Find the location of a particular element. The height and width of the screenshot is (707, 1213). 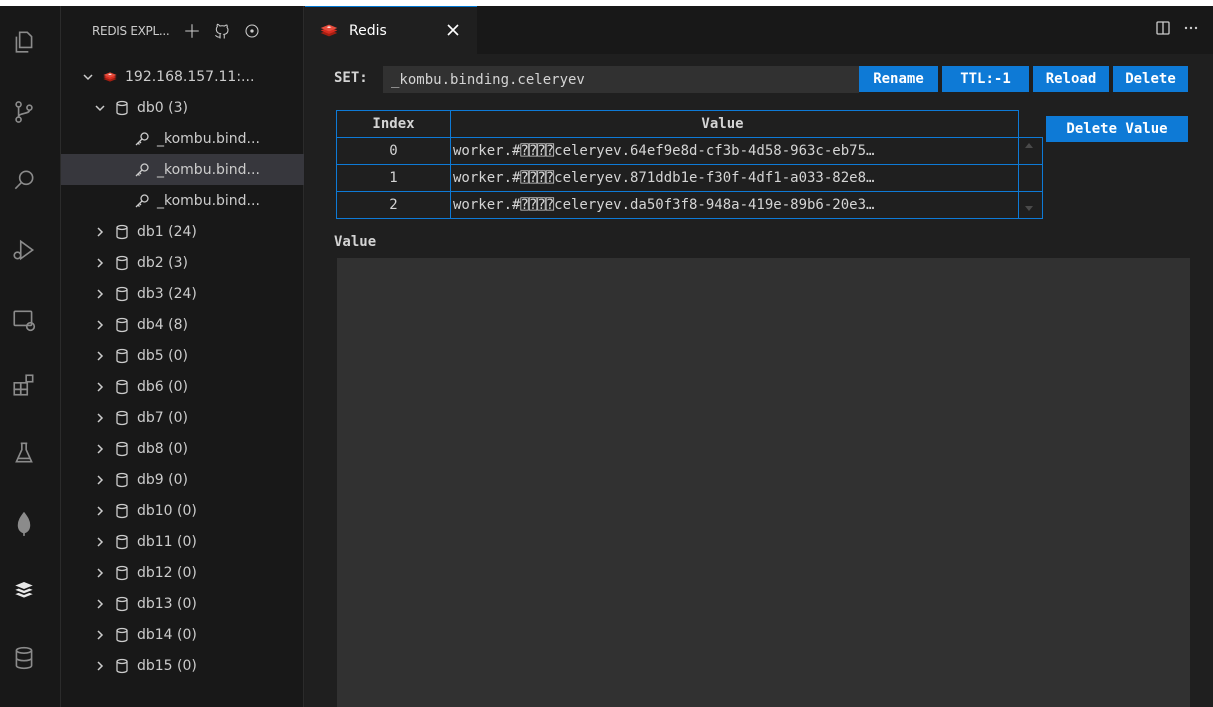

tab-redis: Redis is located at coordinates (391, 30).